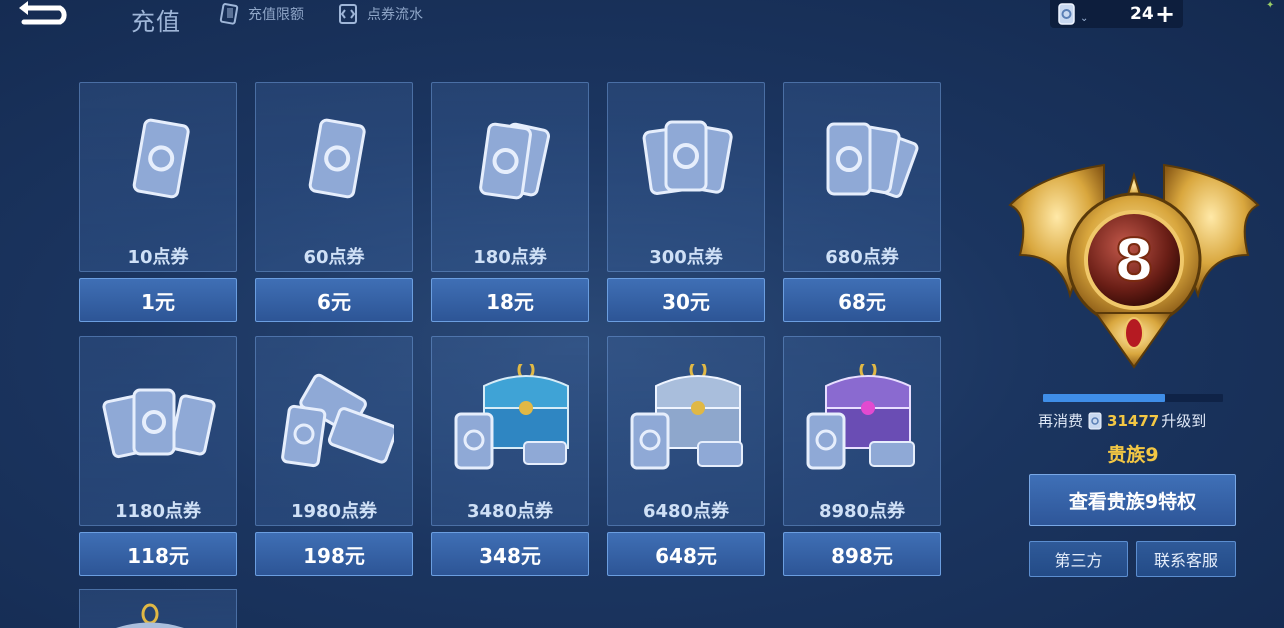  Describe the element at coordinates (1104, 398) in the screenshot. I see `noble-progress-fill` at that location.